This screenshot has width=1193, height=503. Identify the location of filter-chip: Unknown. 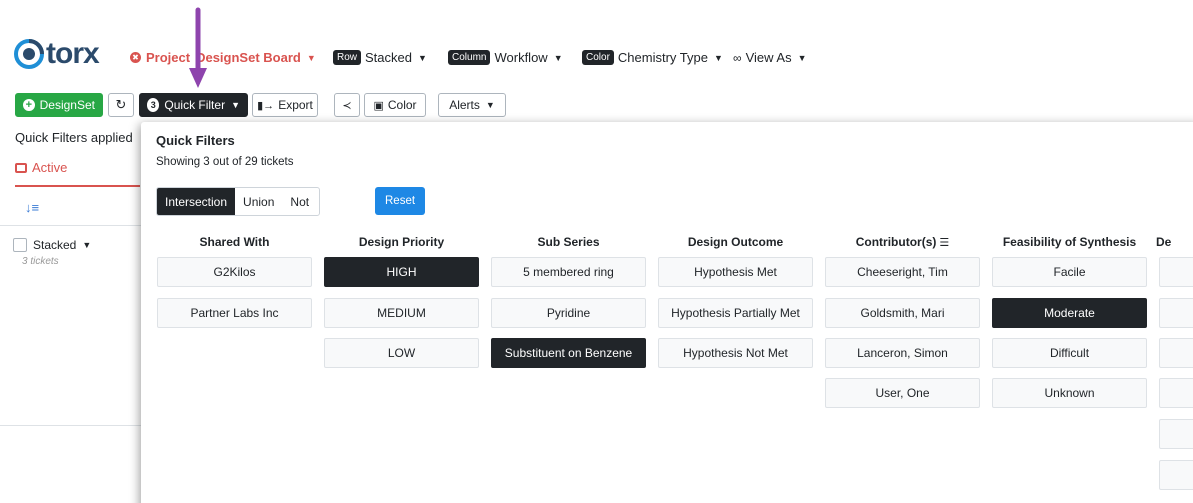
(1069, 393).